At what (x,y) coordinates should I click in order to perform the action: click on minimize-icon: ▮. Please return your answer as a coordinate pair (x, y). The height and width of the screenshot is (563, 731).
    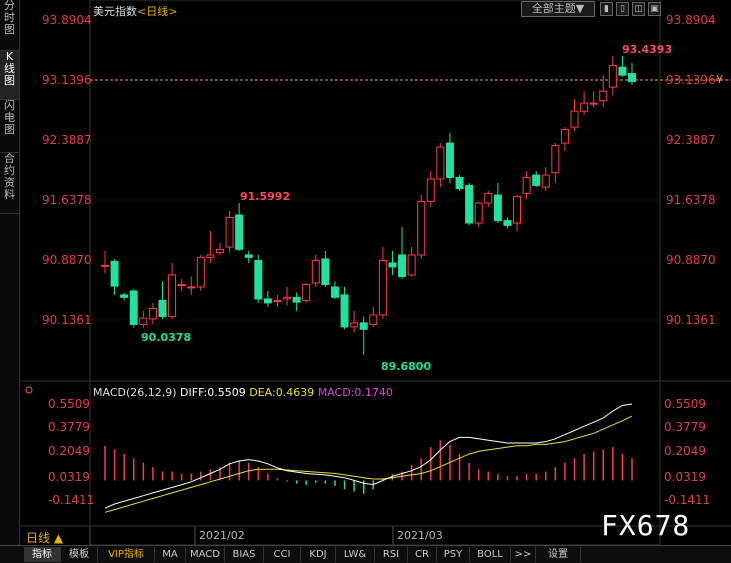
    Looking at the image, I should click on (606, 9).